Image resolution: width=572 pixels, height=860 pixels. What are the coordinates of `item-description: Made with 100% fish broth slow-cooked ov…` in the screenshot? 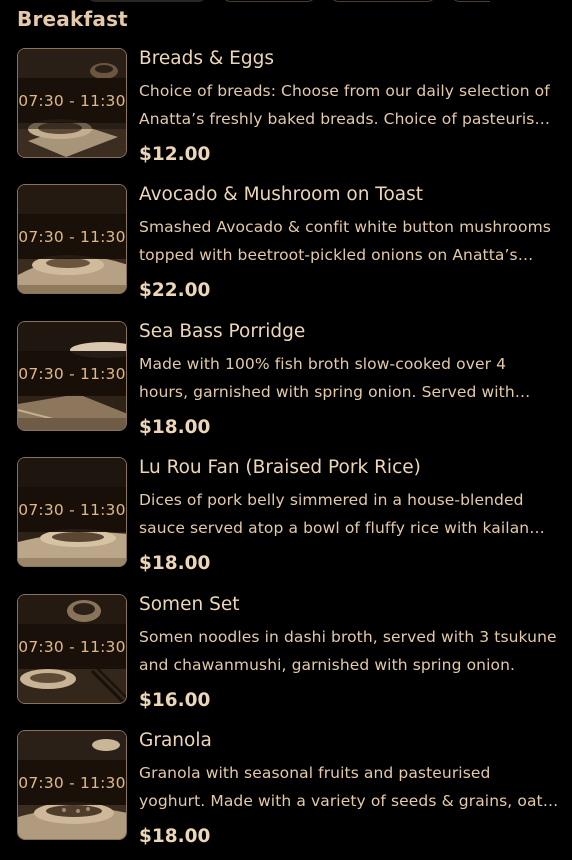 It's located at (327, 378).